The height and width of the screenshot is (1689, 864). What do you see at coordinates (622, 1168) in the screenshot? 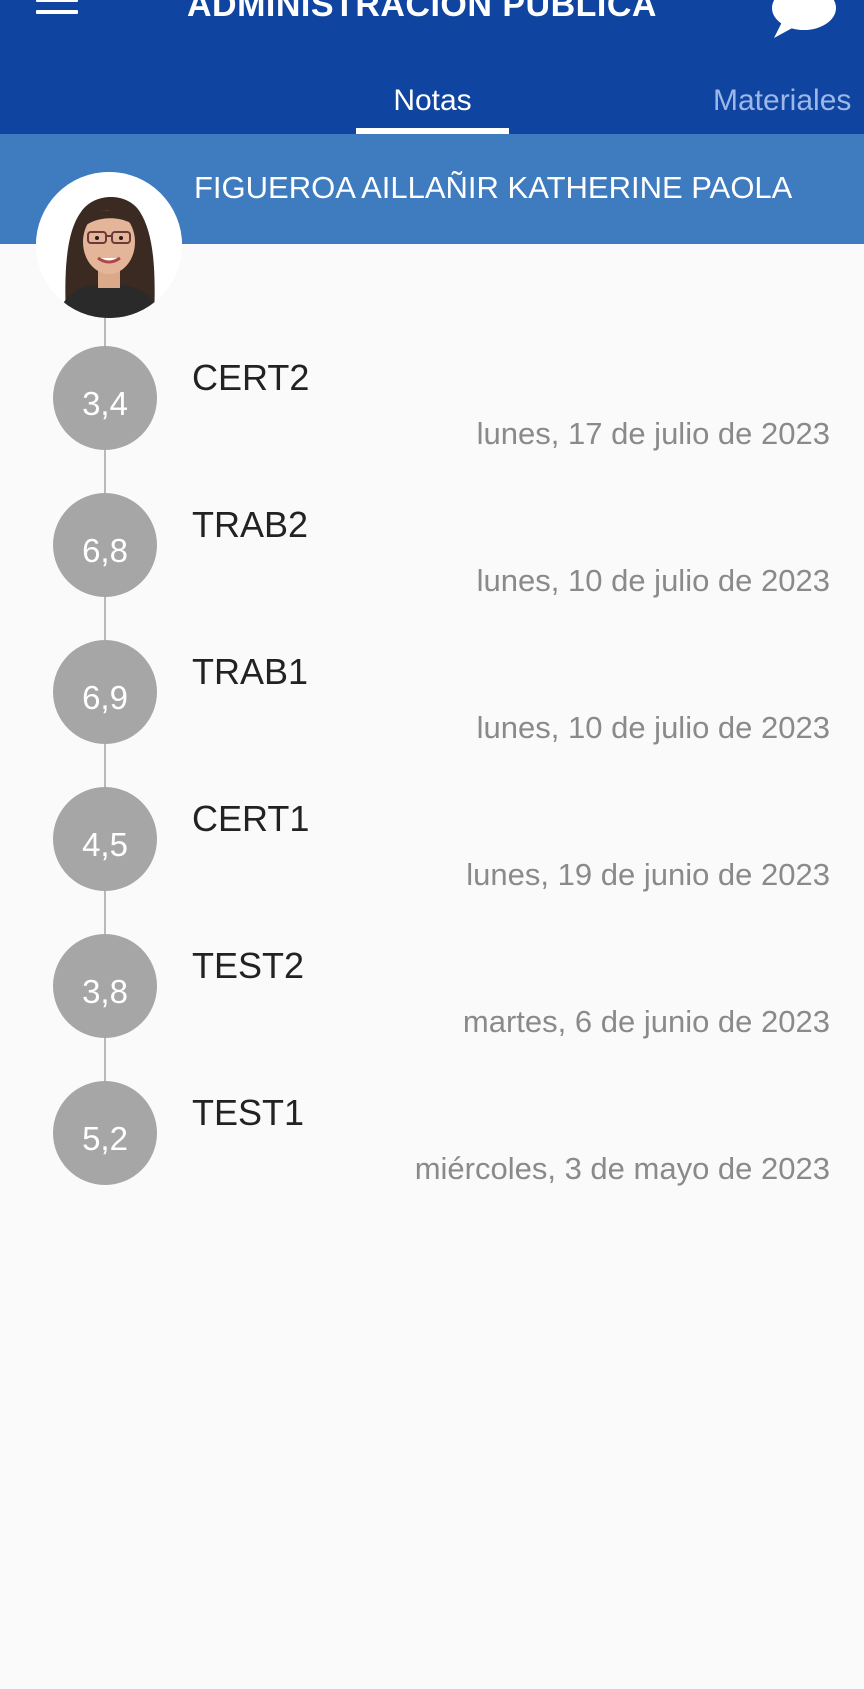
I see `evaluation-date: miércoles, 3 de mayo de 2023` at bounding box center [622, 1168].